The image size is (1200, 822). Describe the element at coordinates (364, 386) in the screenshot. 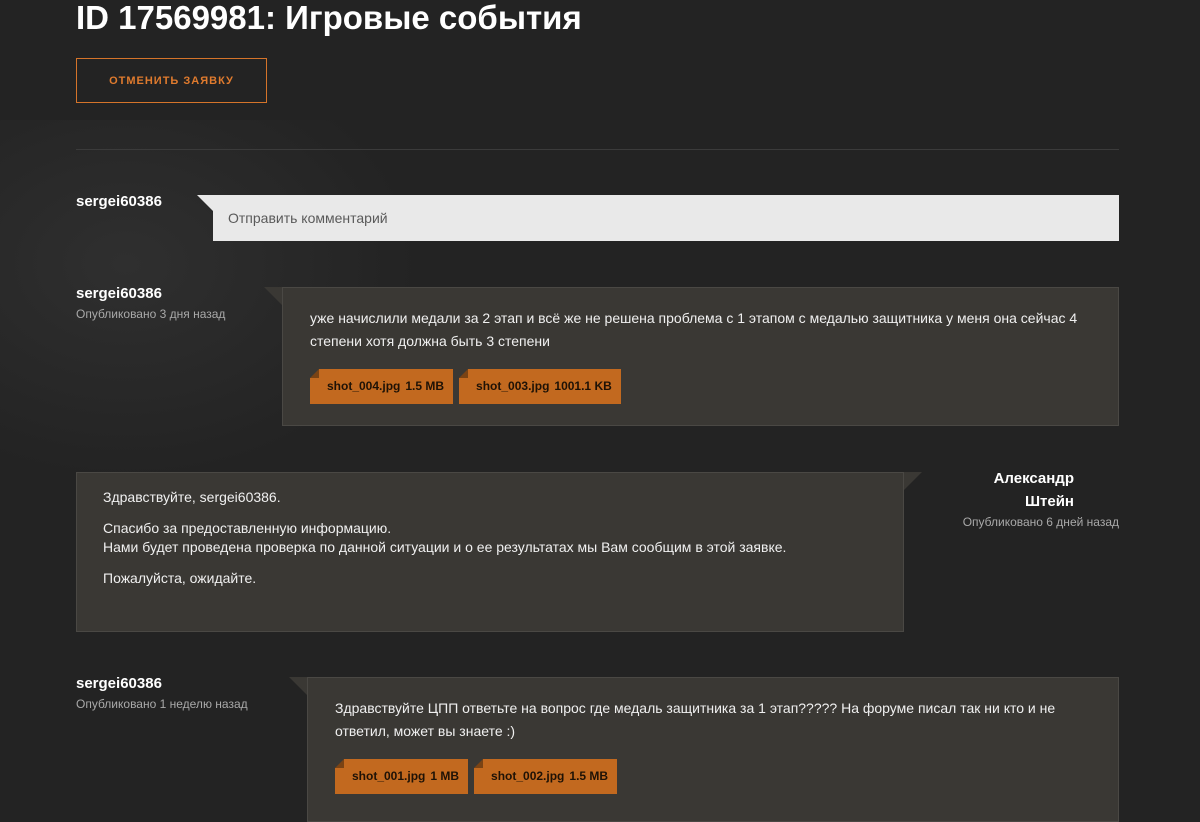

I see `attachment-name: shot_004.jpg` at that location.